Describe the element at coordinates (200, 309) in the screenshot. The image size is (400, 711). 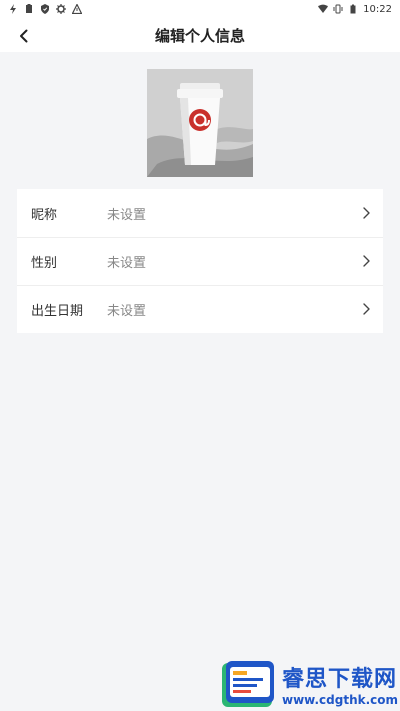
I see `birthday-row: 出生日期 未设置` at that location.